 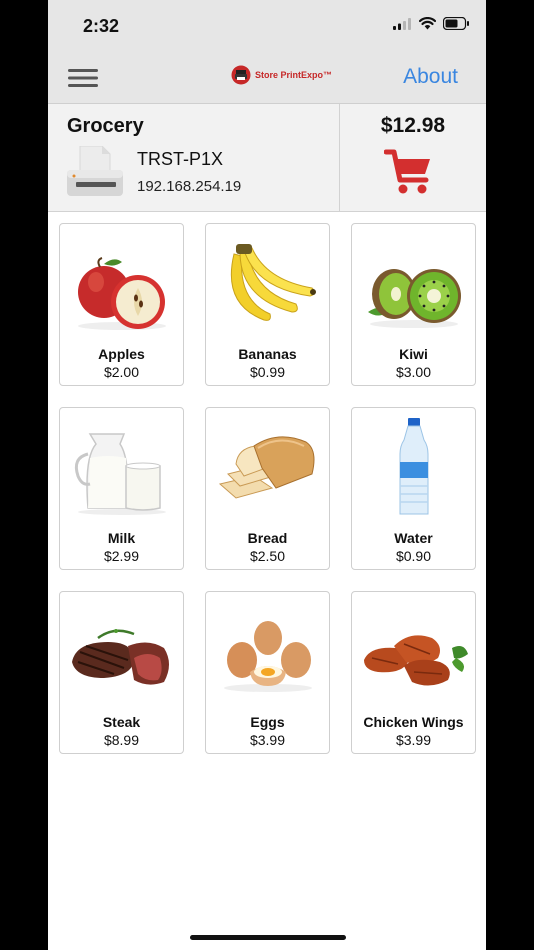 I want to click on printer-logo-icon, so click(x=241, y=75).